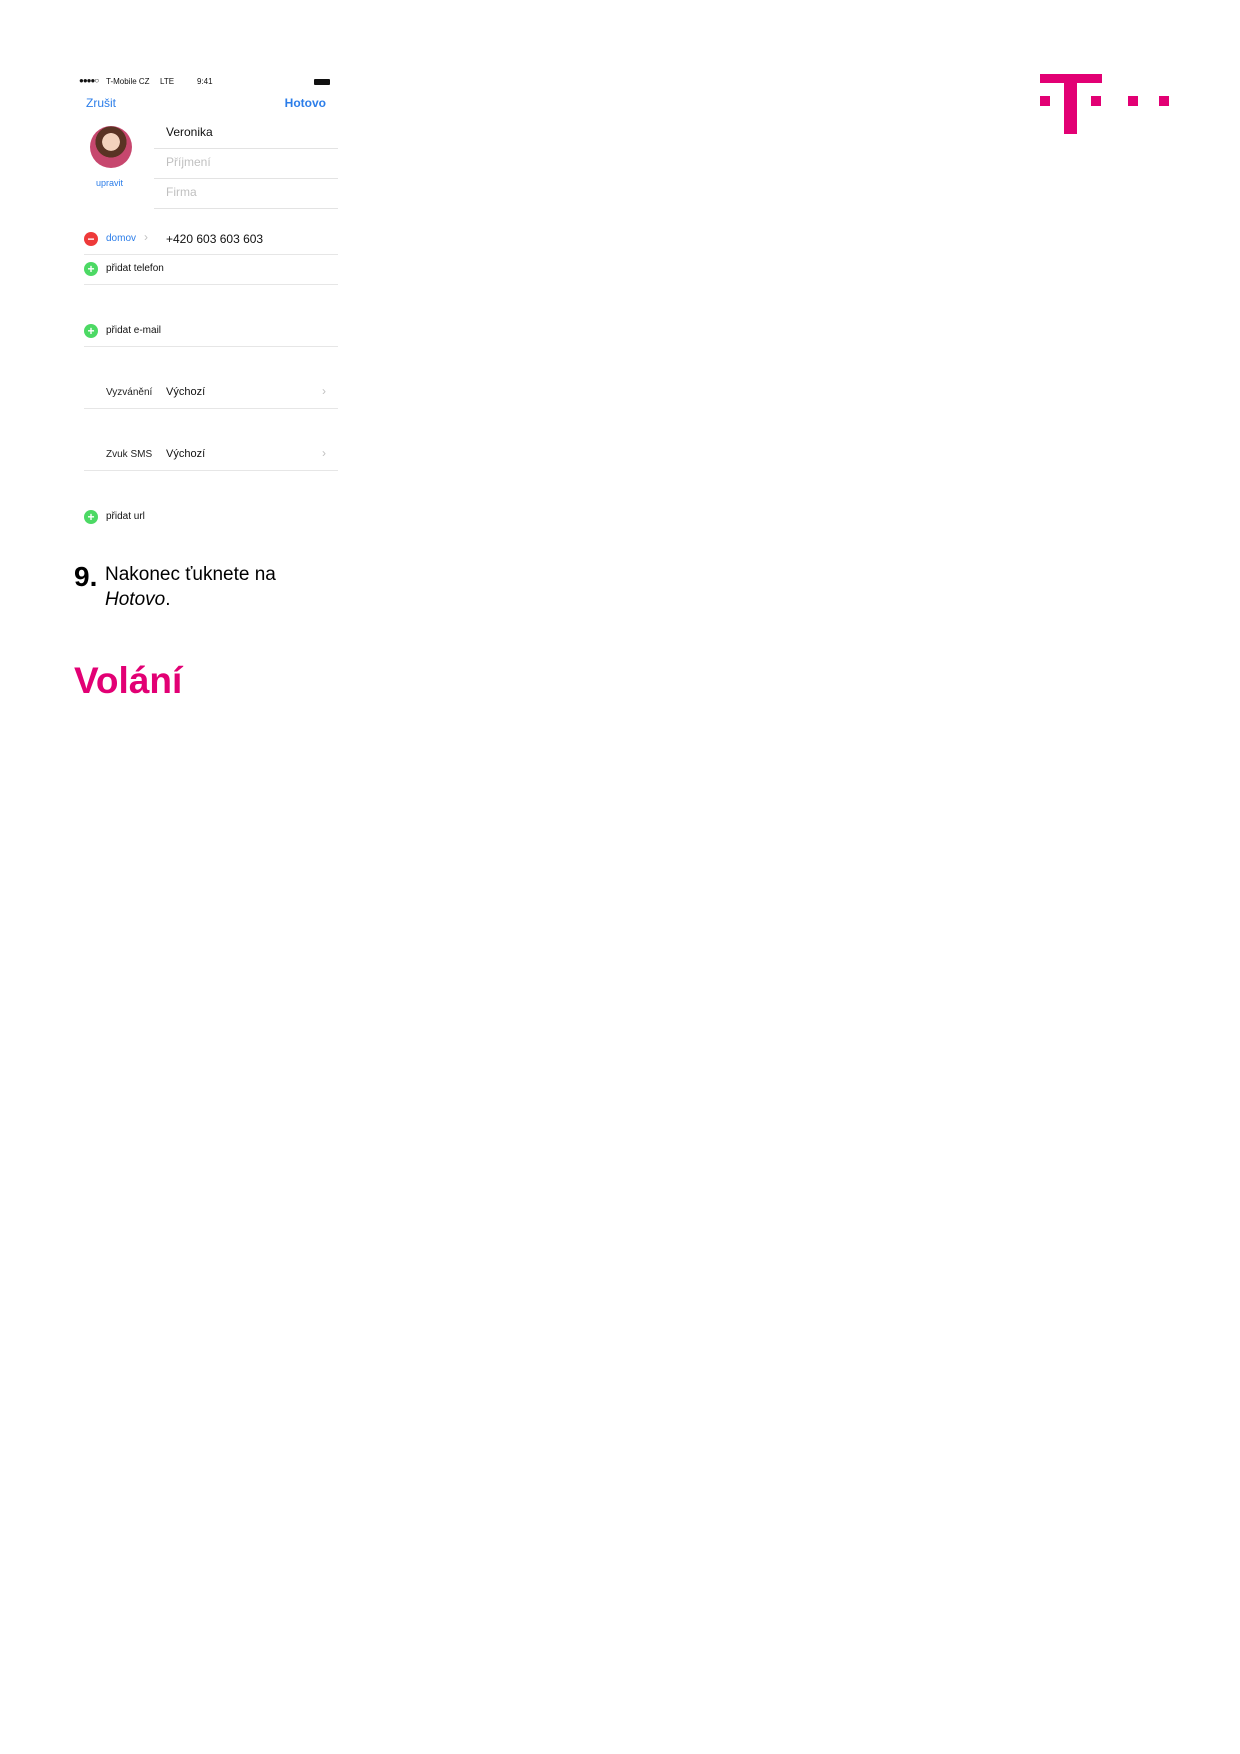 The width and height of the screenshot is (1240, 1754). Describe the element at coordinates (129, 454) in the screenshot. I see `sms-sound-label: Zvuk SMS` at that location.